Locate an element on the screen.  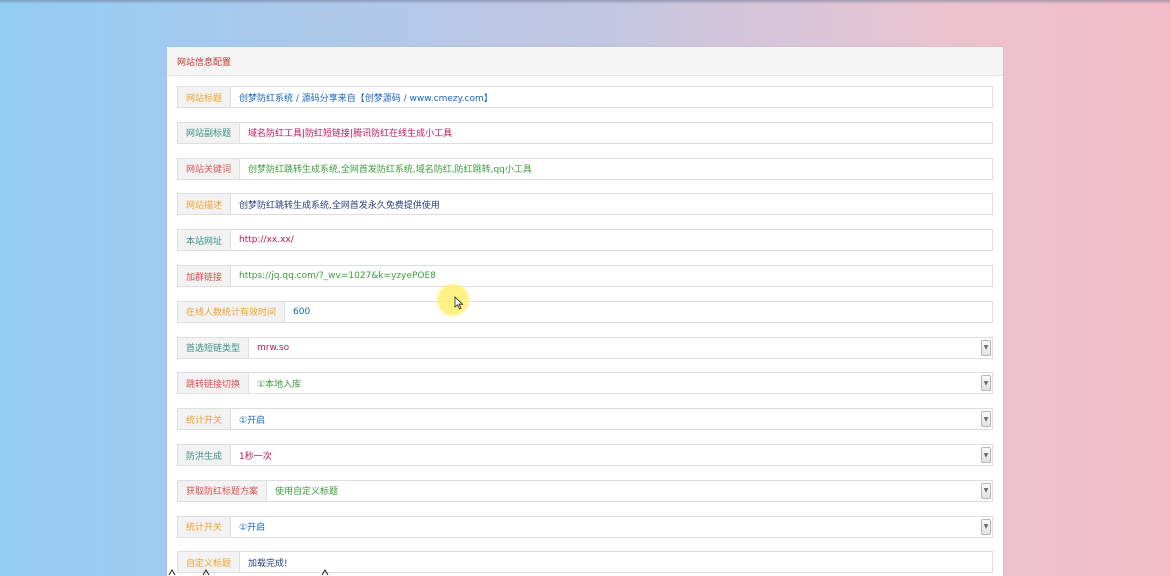
config-row: 本站网址 http://xx.xx/ is located at coordinates (585, 240).